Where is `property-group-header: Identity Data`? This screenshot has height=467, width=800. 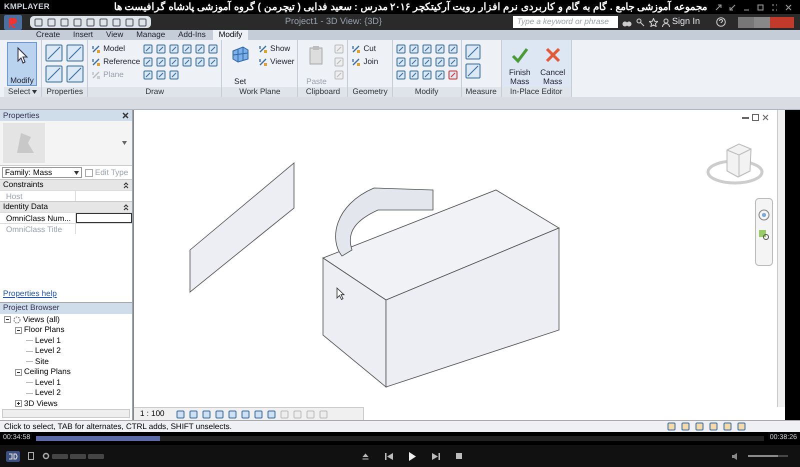 property-group-header: Identity Data is located at coordinates (66, 206).